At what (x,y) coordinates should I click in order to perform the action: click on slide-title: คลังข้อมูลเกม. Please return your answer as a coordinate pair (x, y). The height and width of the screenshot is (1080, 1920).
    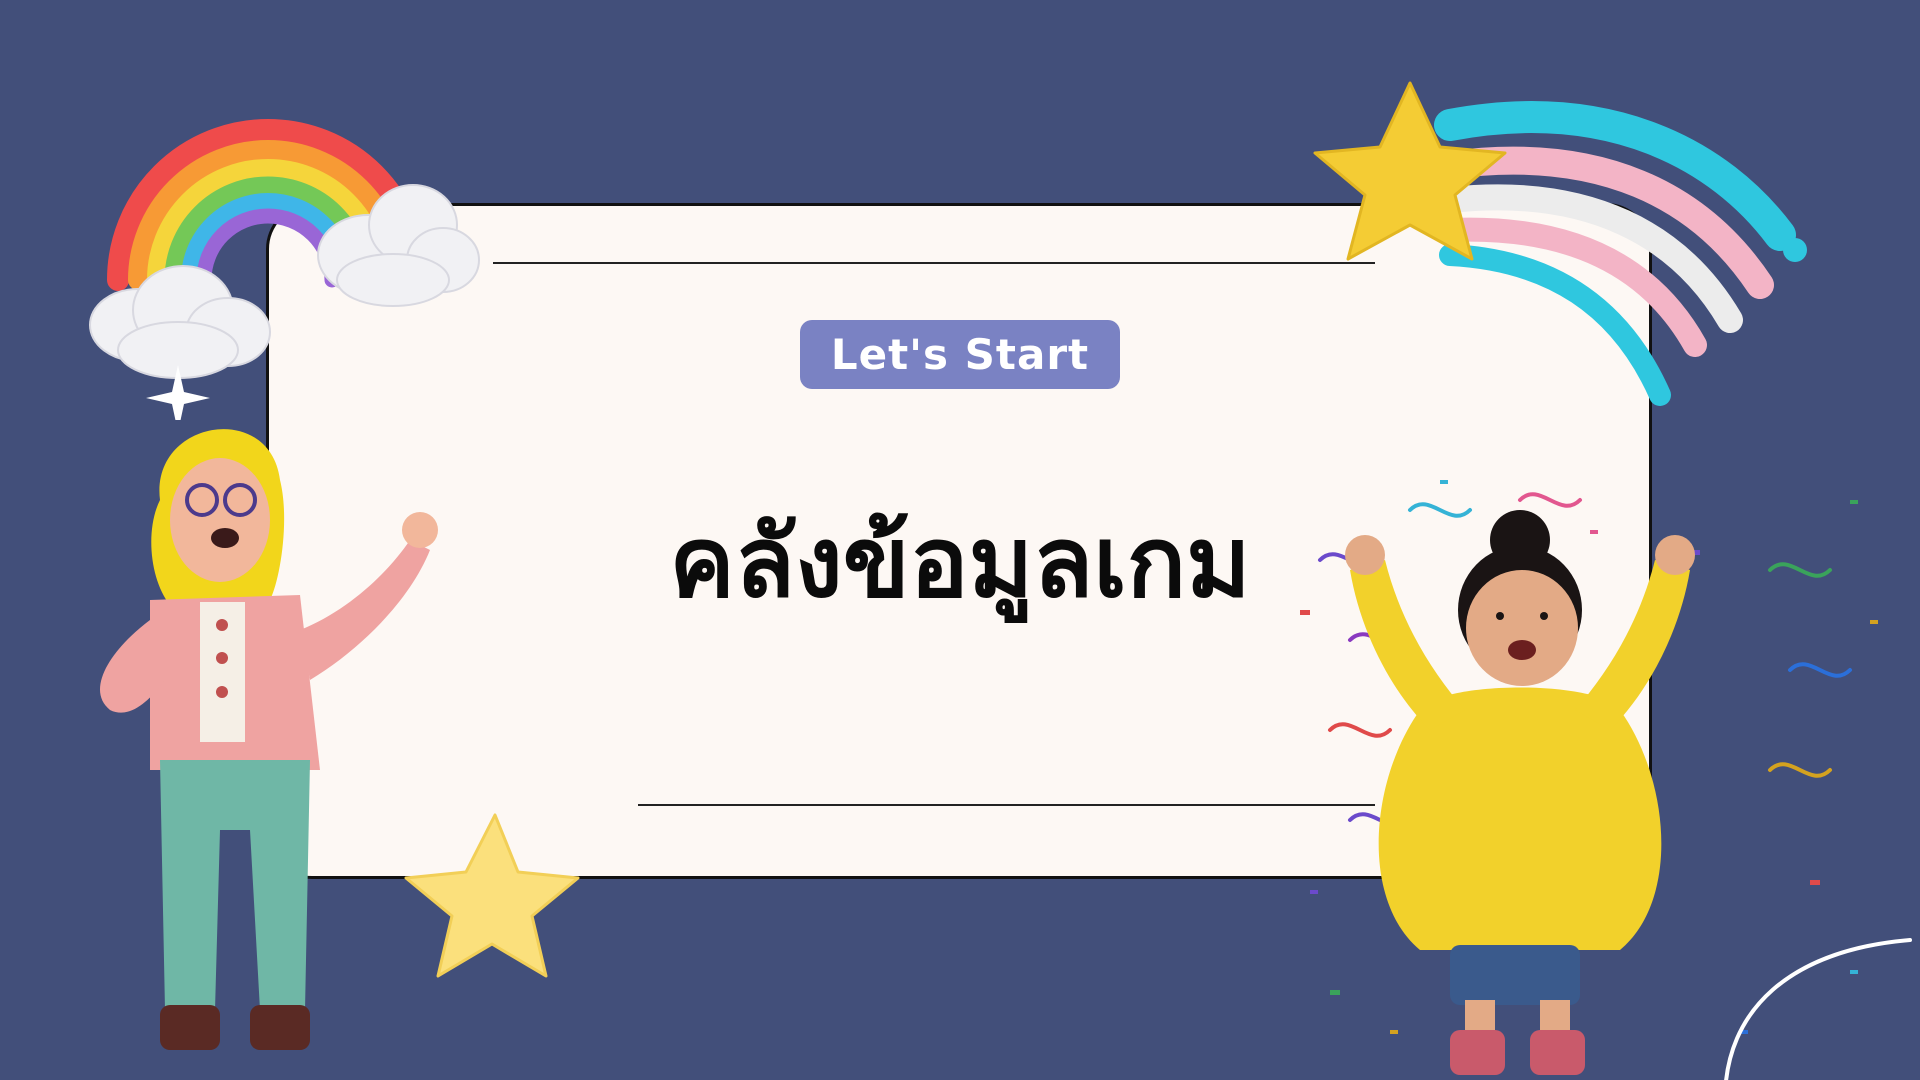
    Looking at the image, I should click on (960, 563).